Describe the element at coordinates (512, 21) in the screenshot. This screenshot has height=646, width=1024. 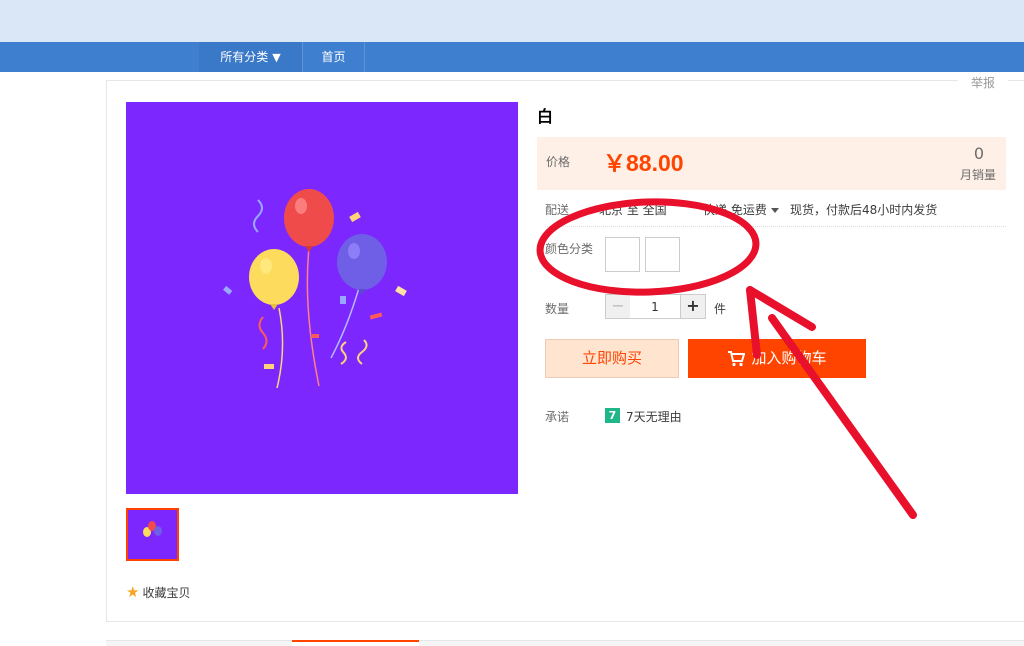
I see `top-banner` at that location.